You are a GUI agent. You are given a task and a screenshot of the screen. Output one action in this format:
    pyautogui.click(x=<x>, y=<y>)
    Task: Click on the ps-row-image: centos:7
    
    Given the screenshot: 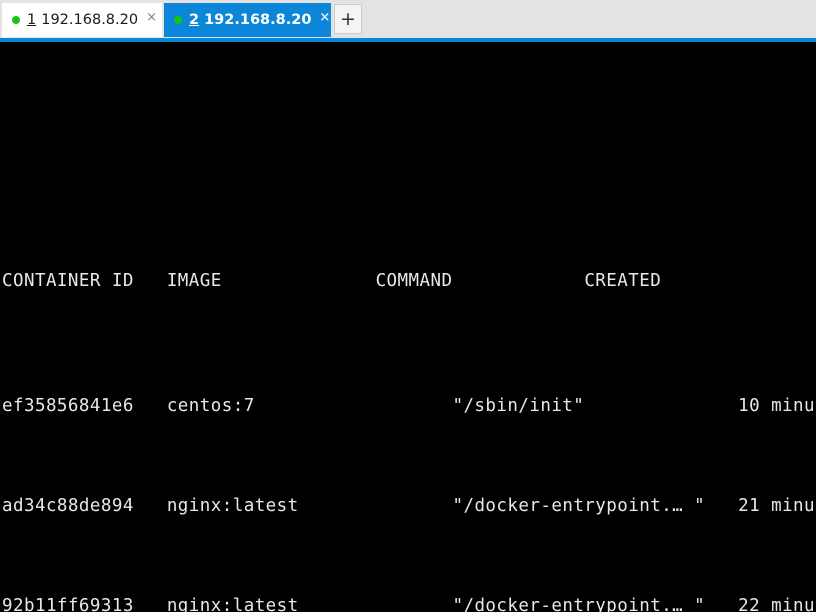 What is the action you would take?
    pyautogui.click(x=210, y=406)
    